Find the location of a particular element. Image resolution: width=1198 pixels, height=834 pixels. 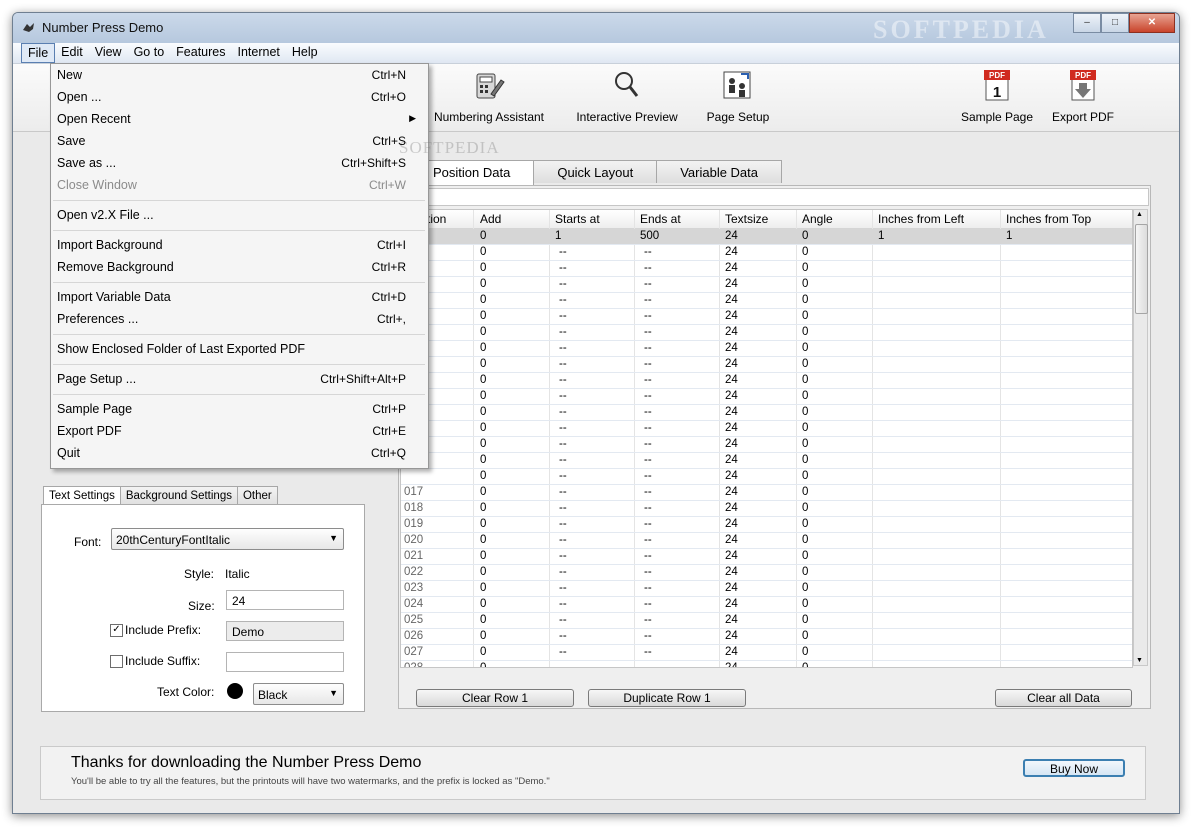

table-row: 018 0 -- -- 24 0 is located at coordinates (766, 509).